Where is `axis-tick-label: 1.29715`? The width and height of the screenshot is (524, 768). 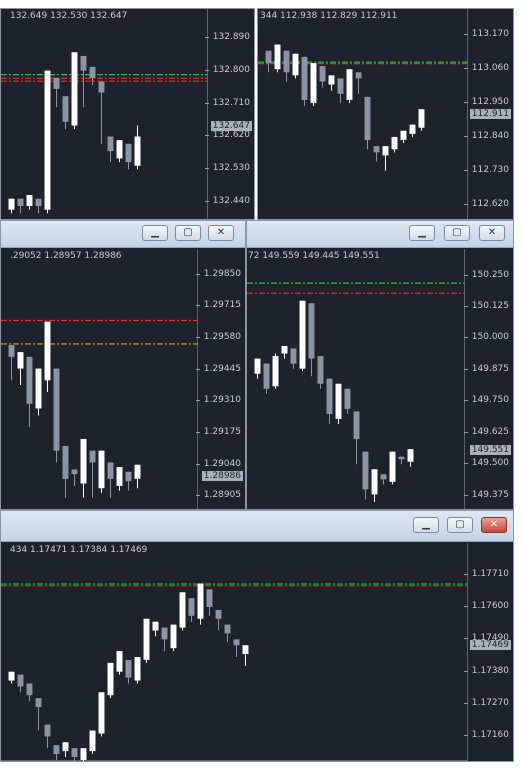
axis-tick-label: 1.29715 is located at coordinates (218, 305).